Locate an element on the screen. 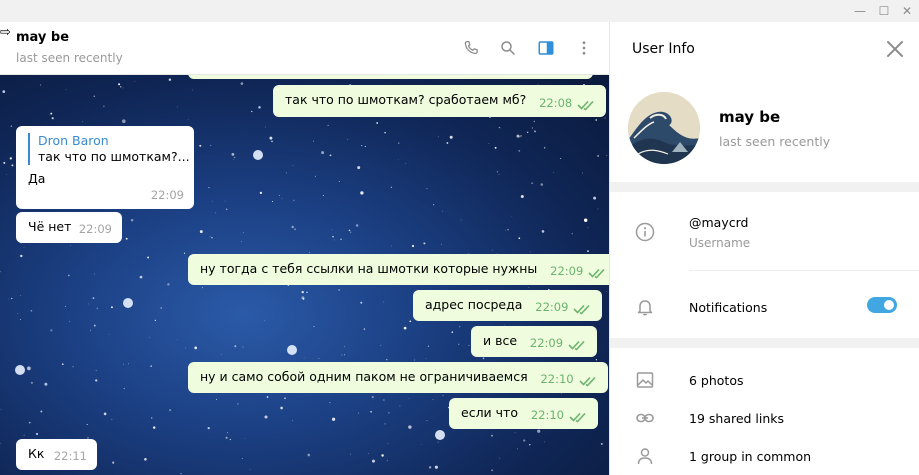 This screenshot has width=919, height=475. message-text: Кк is located at coordinates (36, 453).